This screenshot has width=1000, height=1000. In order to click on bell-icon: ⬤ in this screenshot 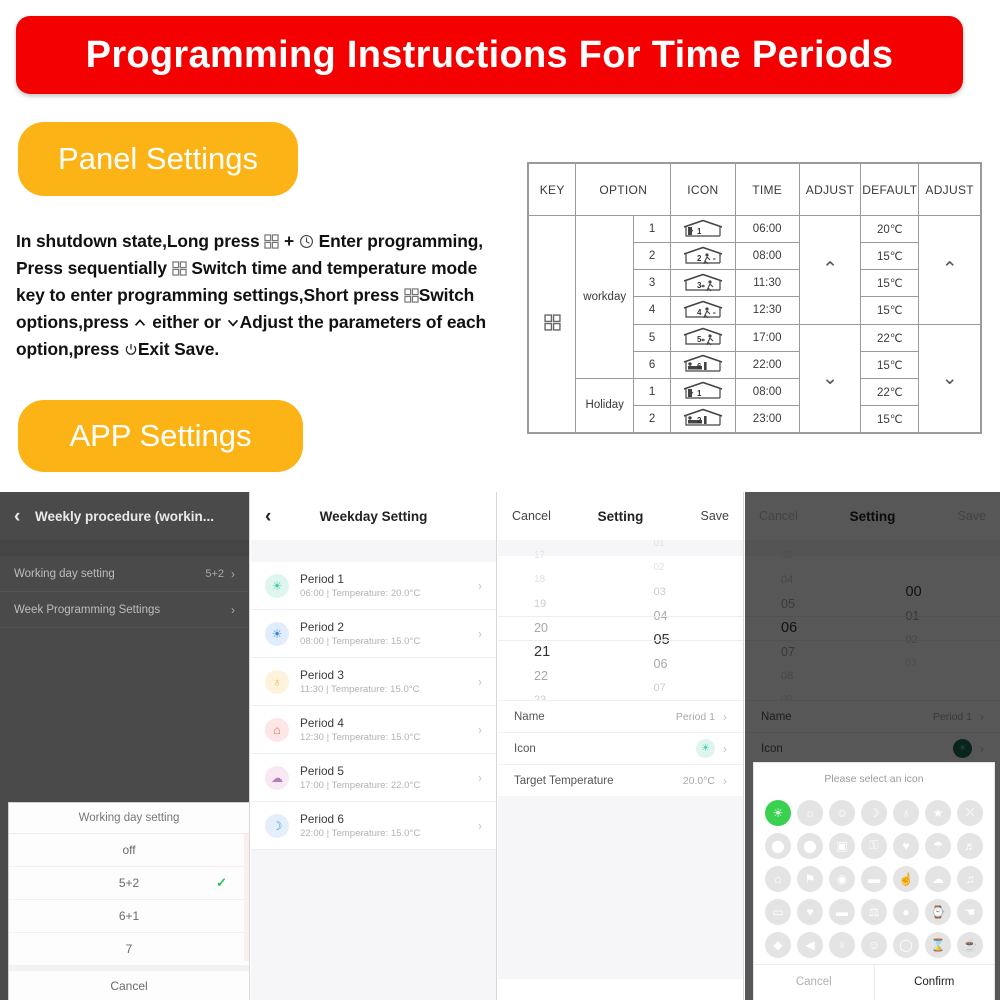, I will do `click(778, 845)`.